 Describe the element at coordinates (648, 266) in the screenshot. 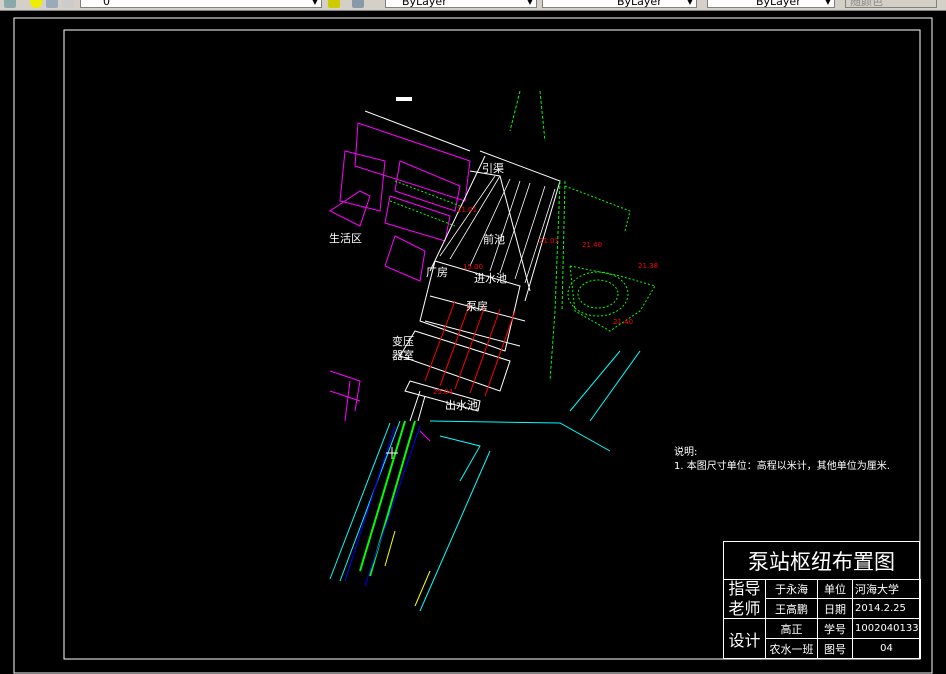

I see `elevation-label: 21.38` at that location.